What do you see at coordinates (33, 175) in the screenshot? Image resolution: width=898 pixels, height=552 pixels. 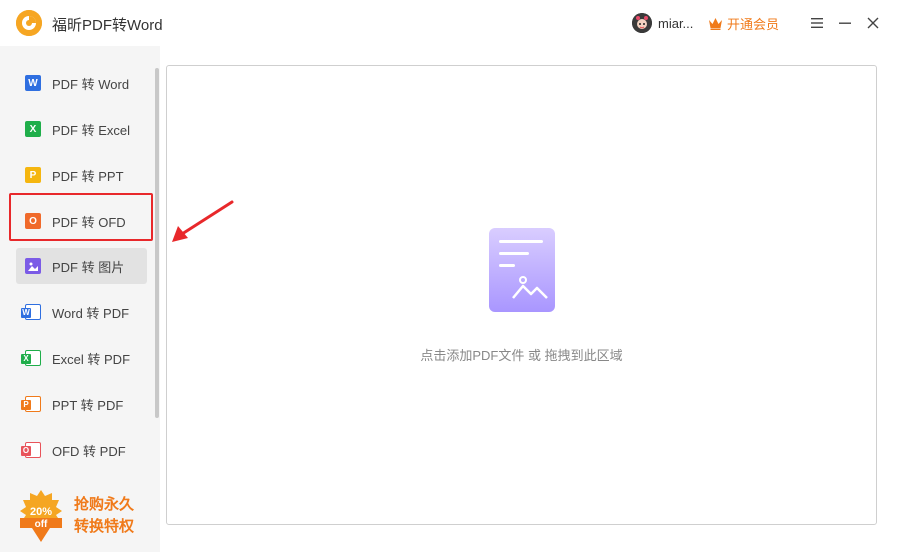 I see `ppt-icon: P` at bounding box center [33, 175].